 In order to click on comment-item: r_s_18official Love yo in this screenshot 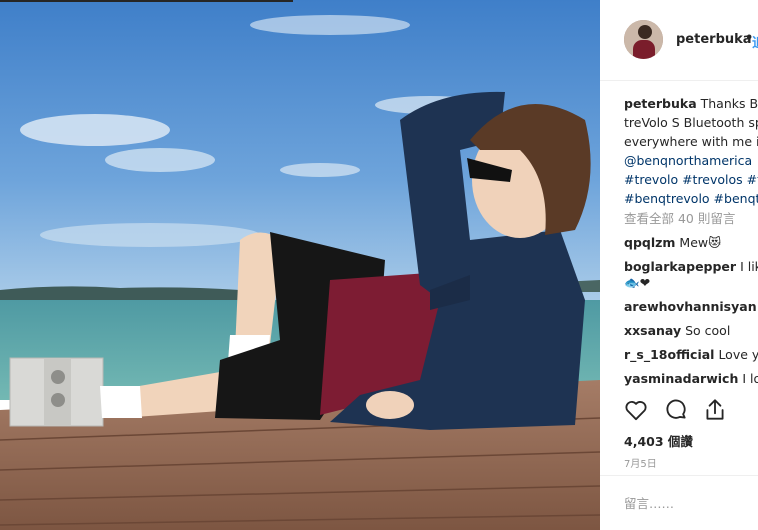, I will do `click(691, 355)`.